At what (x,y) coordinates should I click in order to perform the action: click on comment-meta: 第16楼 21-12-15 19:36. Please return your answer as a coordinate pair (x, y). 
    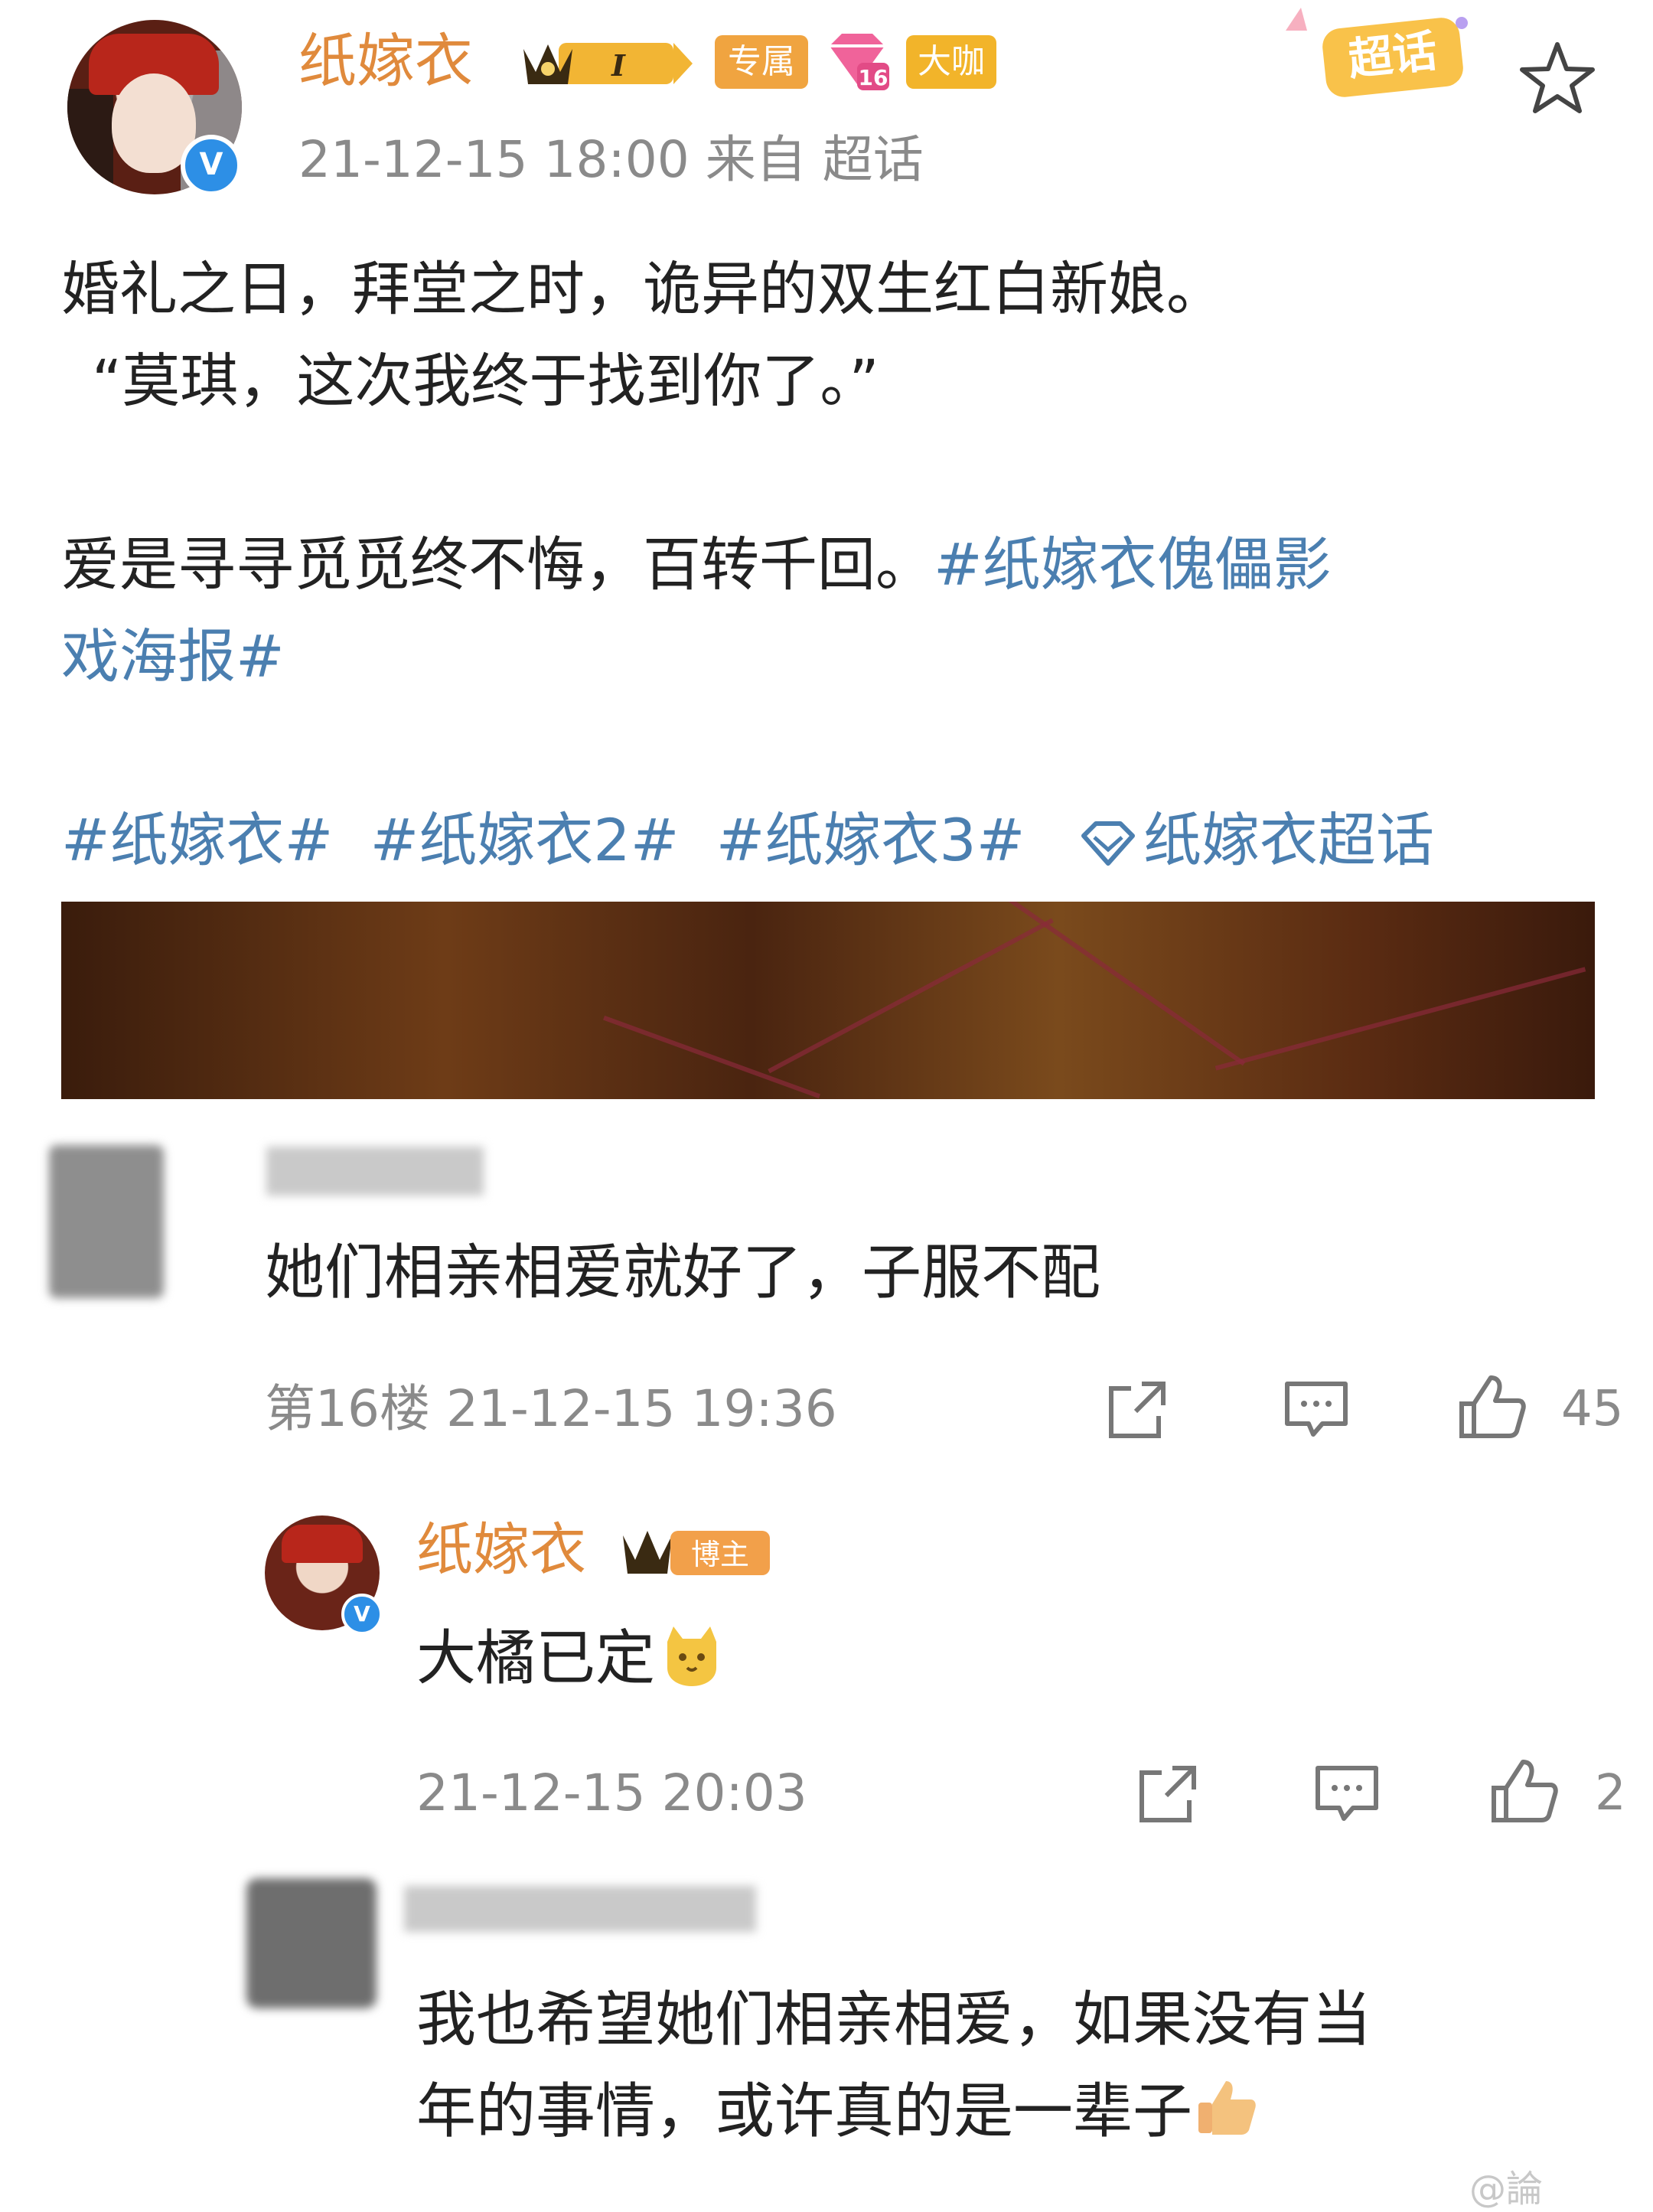
    Looking at the image, I should click on (551, 1408).